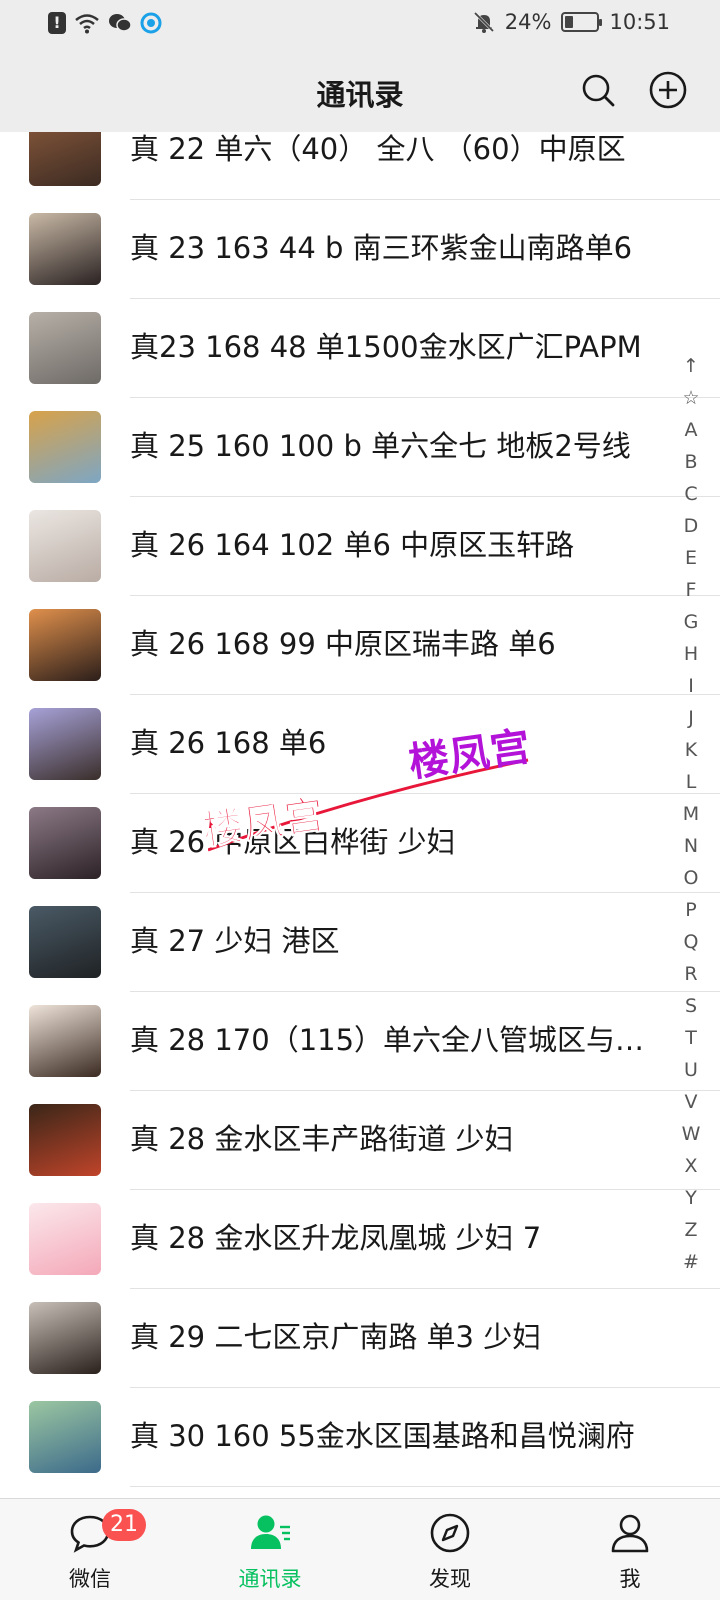  I want to click on contact-row: 真 23 163 44 b 南三环紫金山南路单6, so click(360, 248).